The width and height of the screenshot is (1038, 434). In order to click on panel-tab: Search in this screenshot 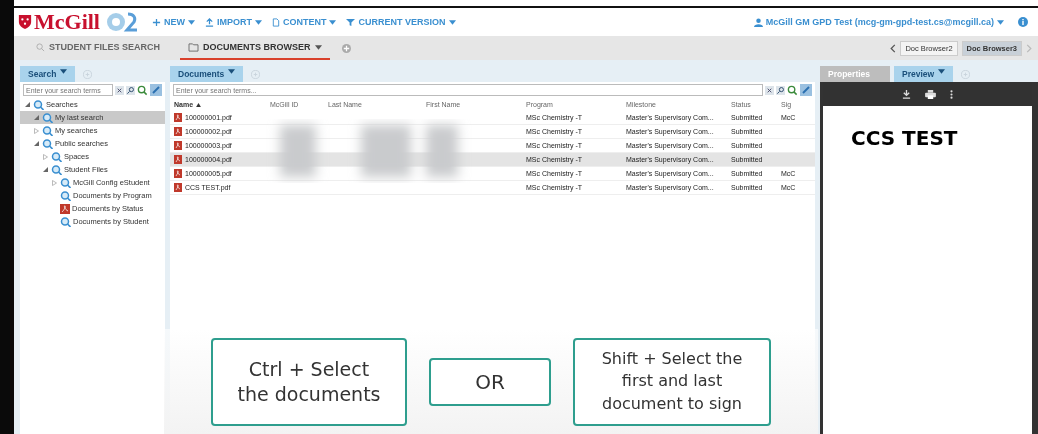, I will do `click(48, 74)`.